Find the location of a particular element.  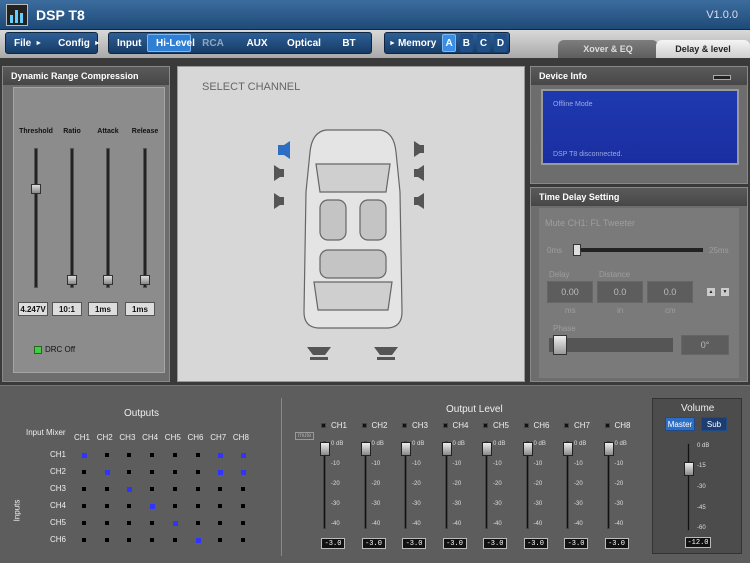

file-menu-button: File ► is located at coordinates (28, 43).